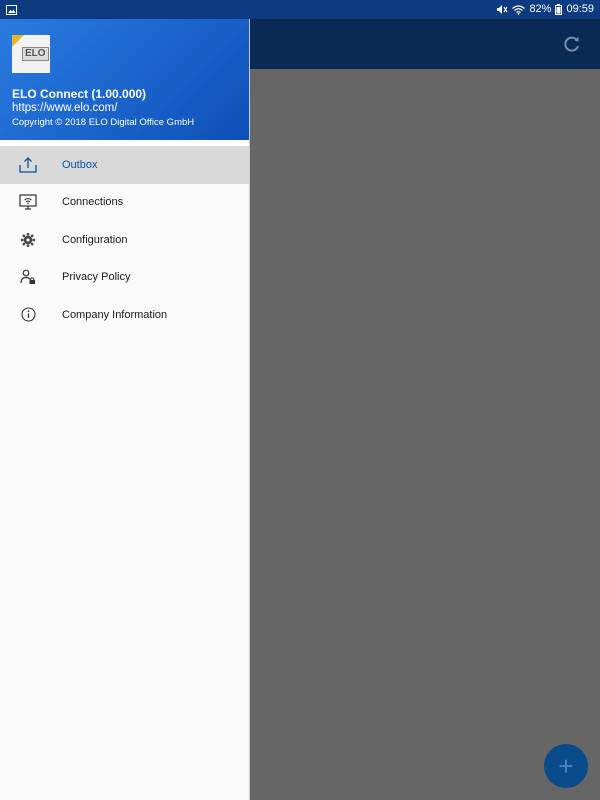 The image size is (600, 800). I want to click on drawer-item-company-information: Company Information, so click(124, 315).